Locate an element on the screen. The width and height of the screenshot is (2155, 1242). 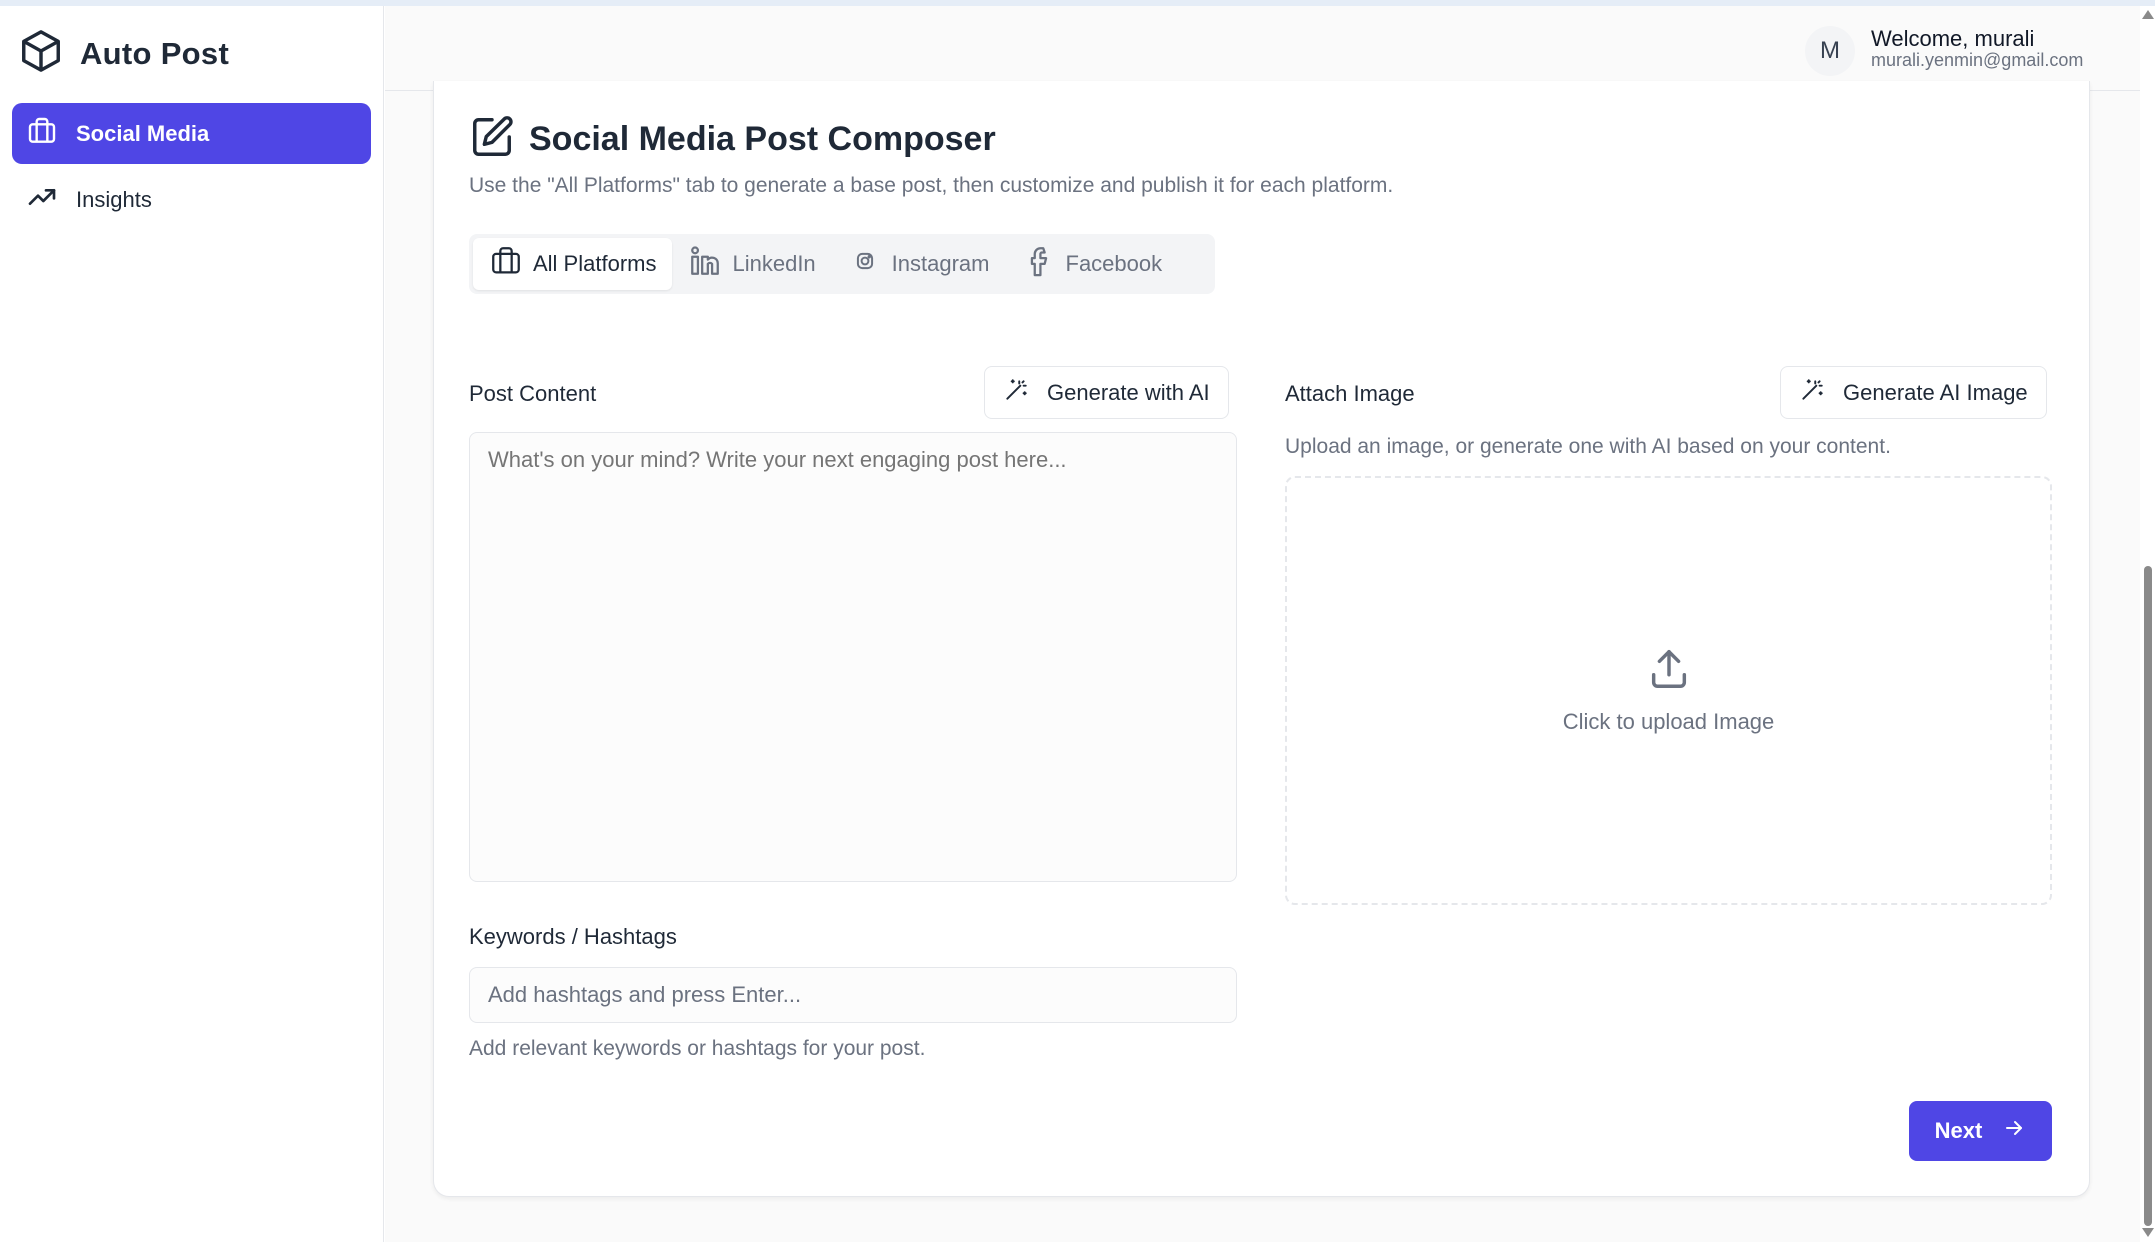
tab-all-platforms: All Platforms is located at coordinates (573, 264).